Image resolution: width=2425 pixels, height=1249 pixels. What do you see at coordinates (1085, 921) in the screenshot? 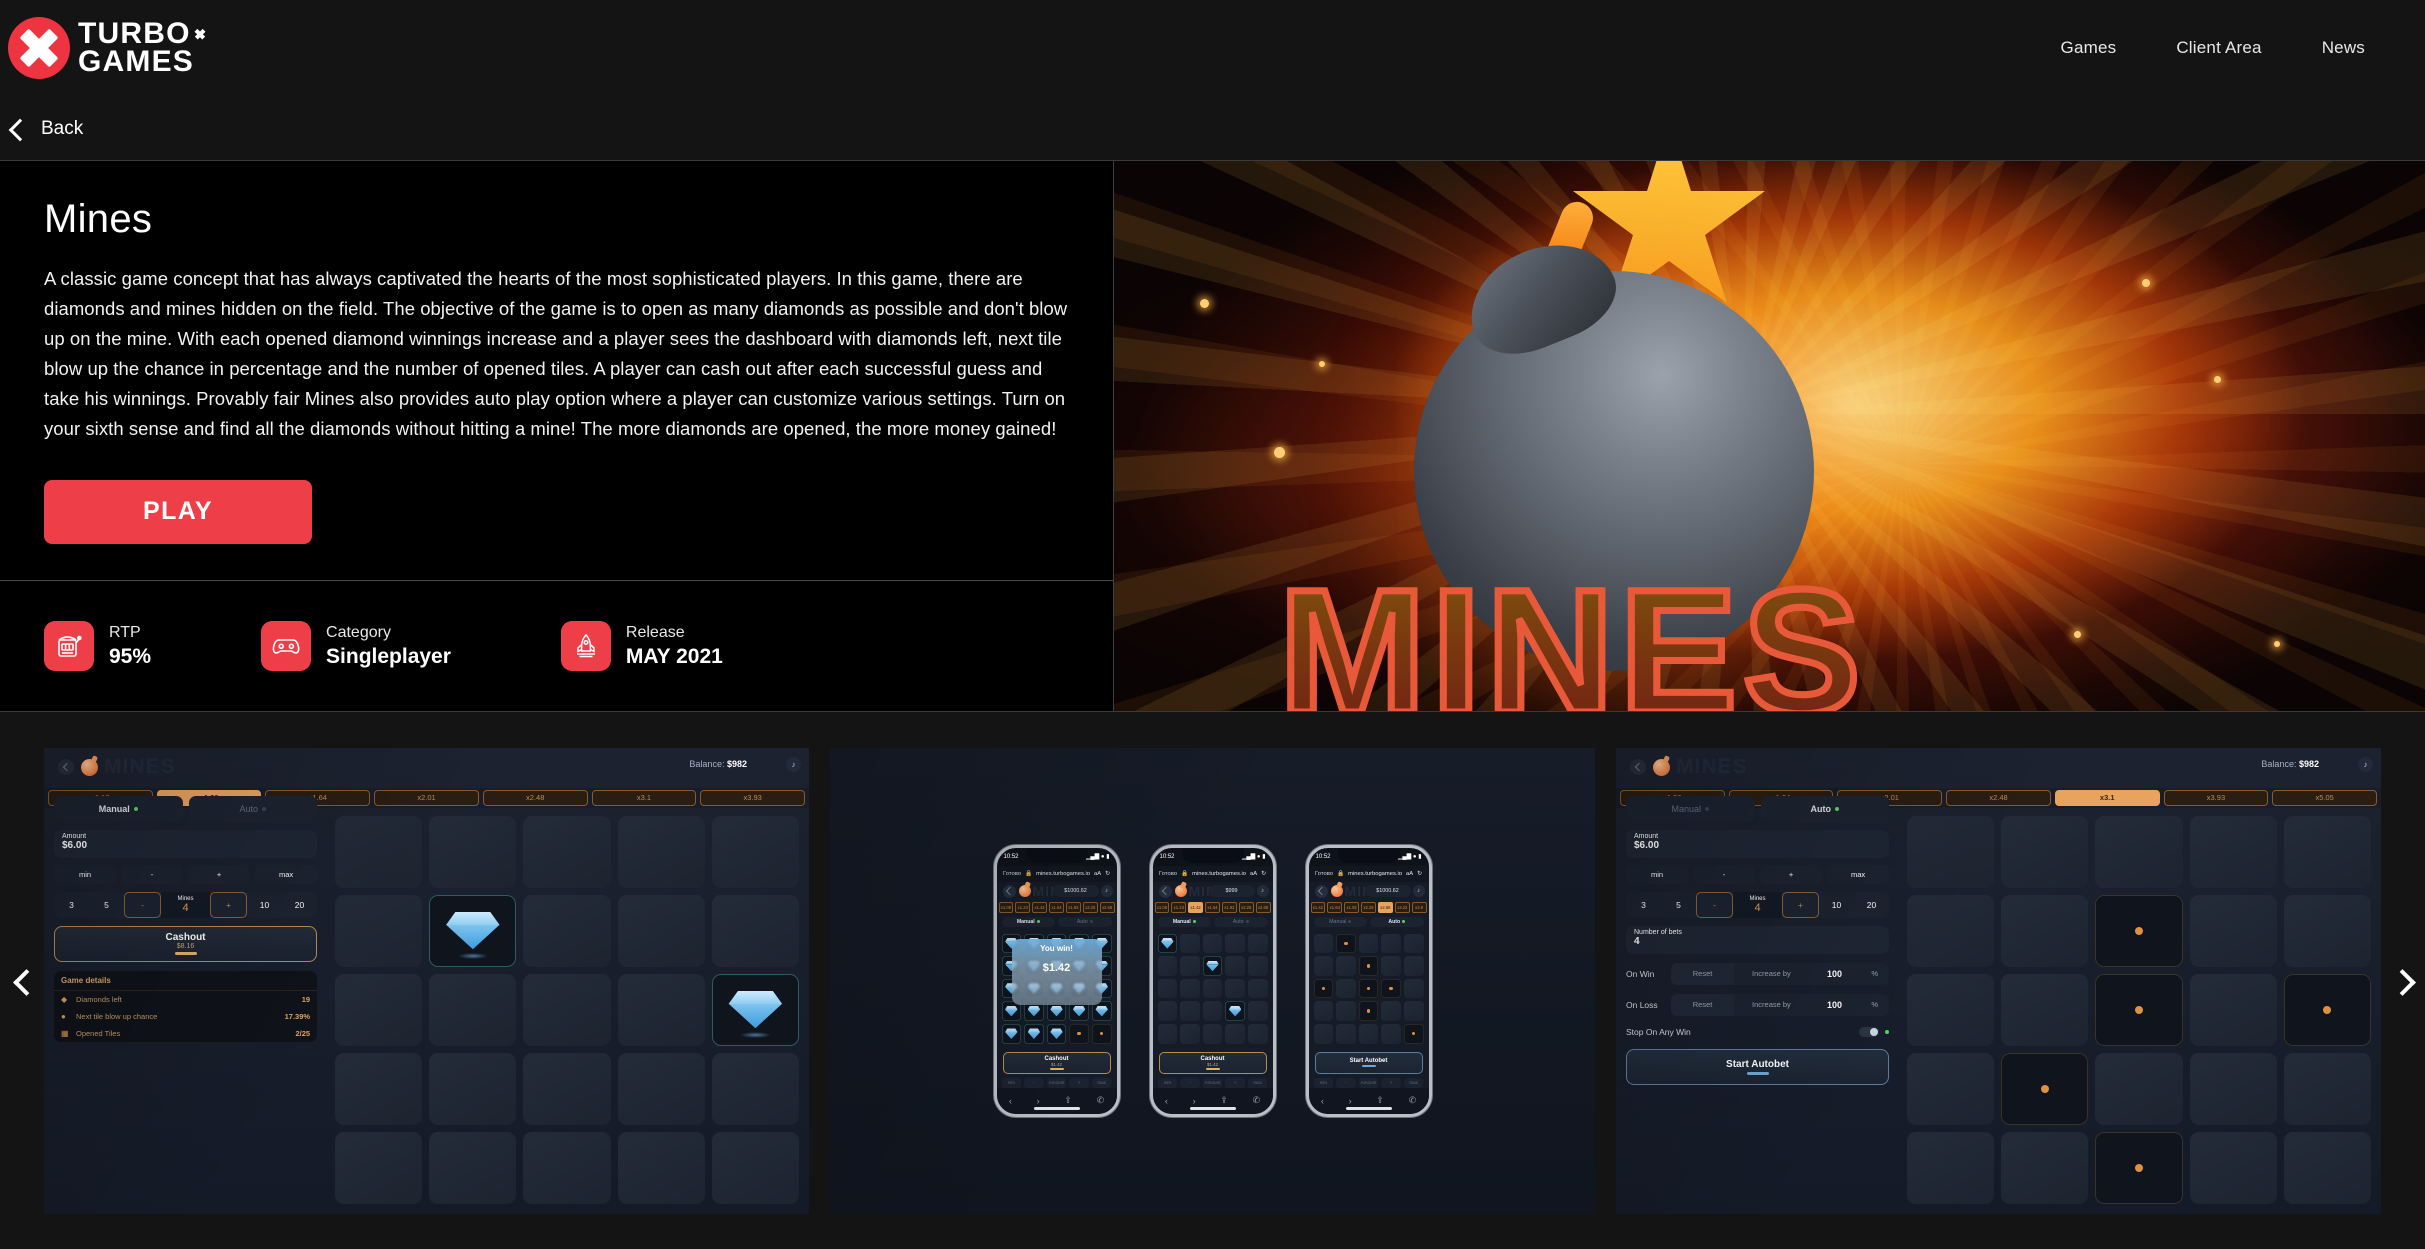
I see `tab-auto: Auto` at bounding box center [1085, 921].